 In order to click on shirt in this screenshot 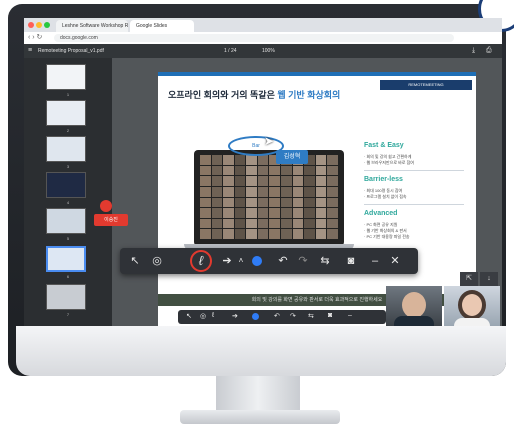, I will do `click(414, 321)`.